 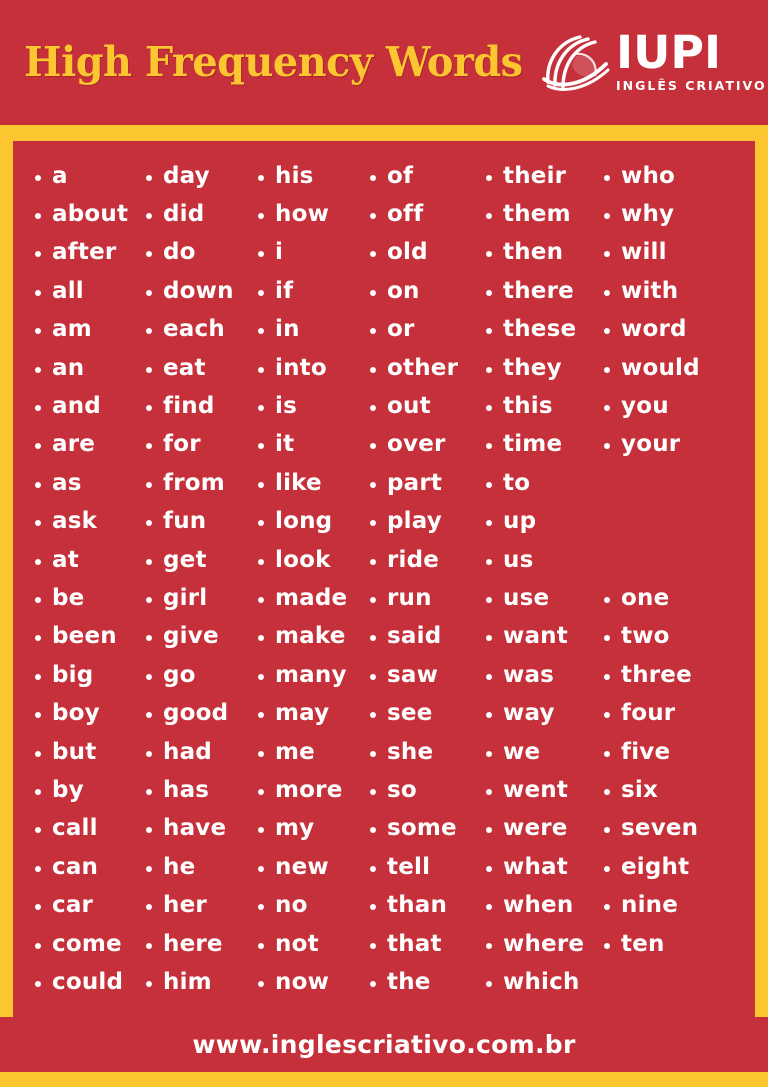 I want to click on word-item: or, so click(x=428, y=330).